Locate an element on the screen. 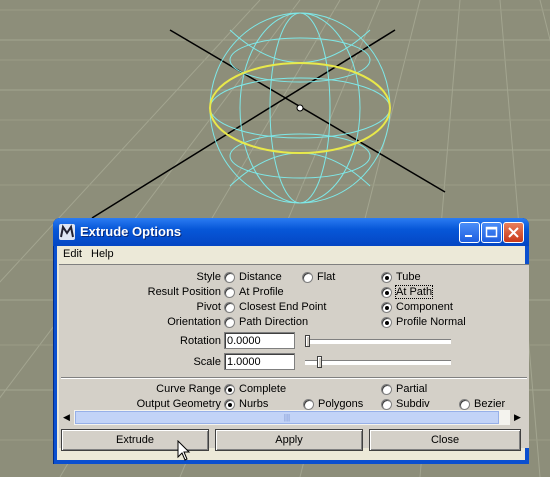 Image resolution: width=550 pixels, height=477 pixels. close-icon is located at coordinates (513, 232).